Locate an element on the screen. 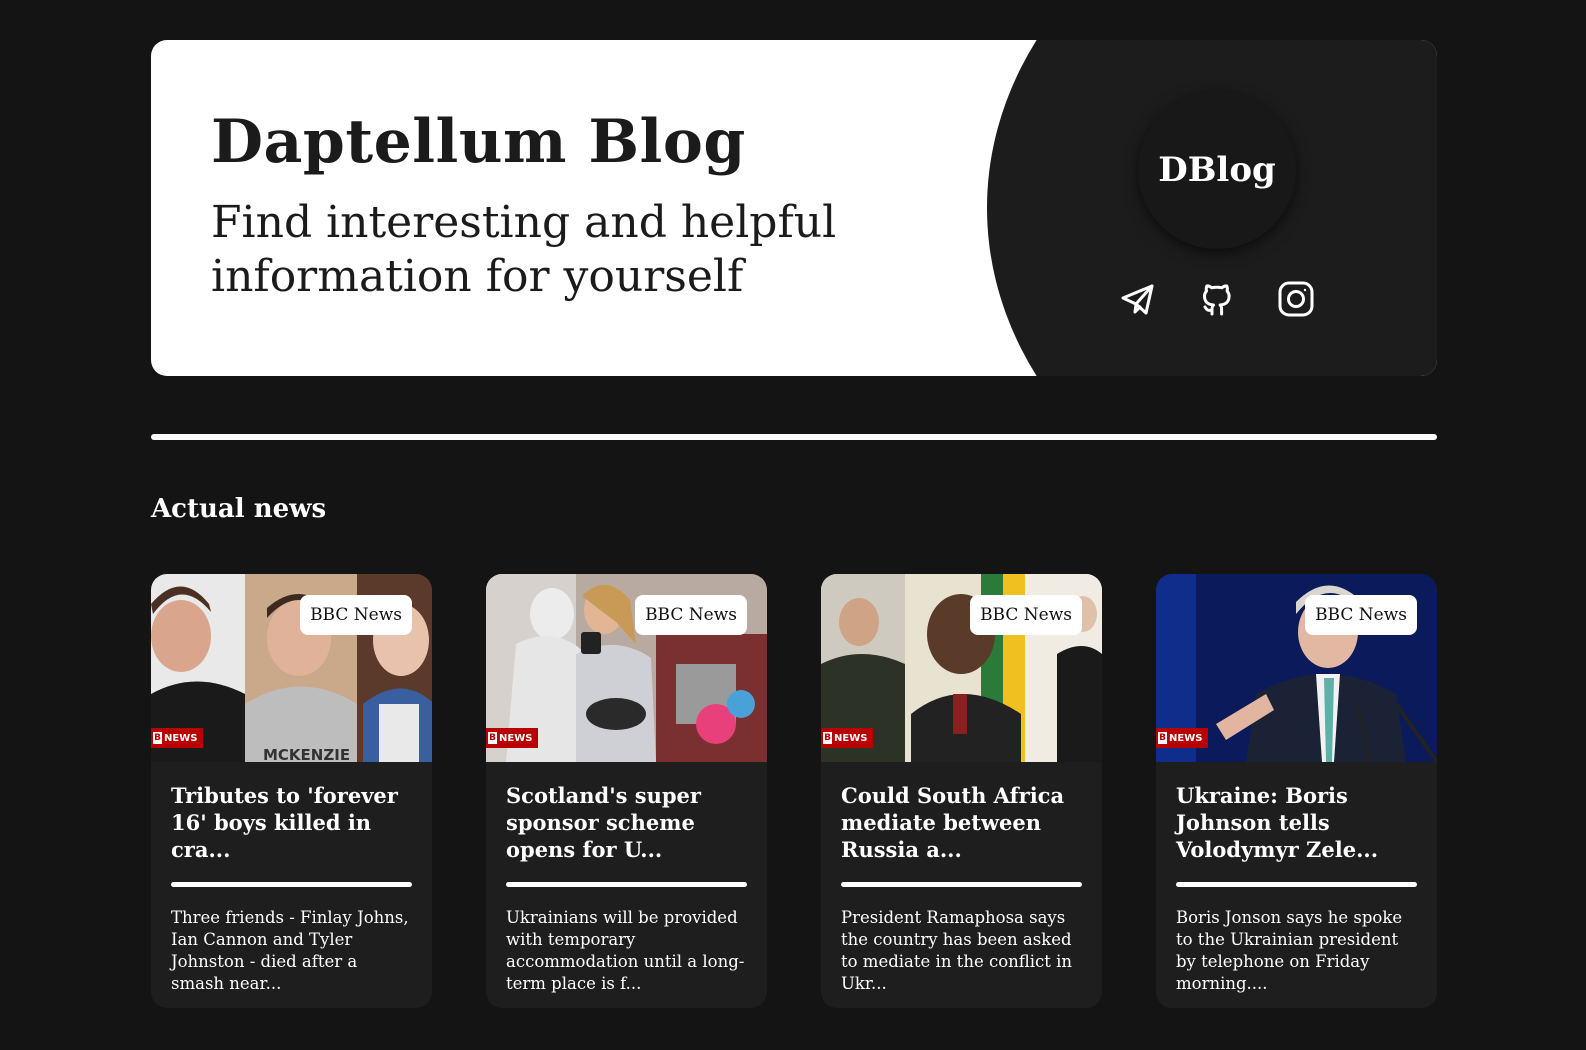 The width and height of the screenshot is (1586, 1050). telegram-icon is located at coordinates (1137, 299).